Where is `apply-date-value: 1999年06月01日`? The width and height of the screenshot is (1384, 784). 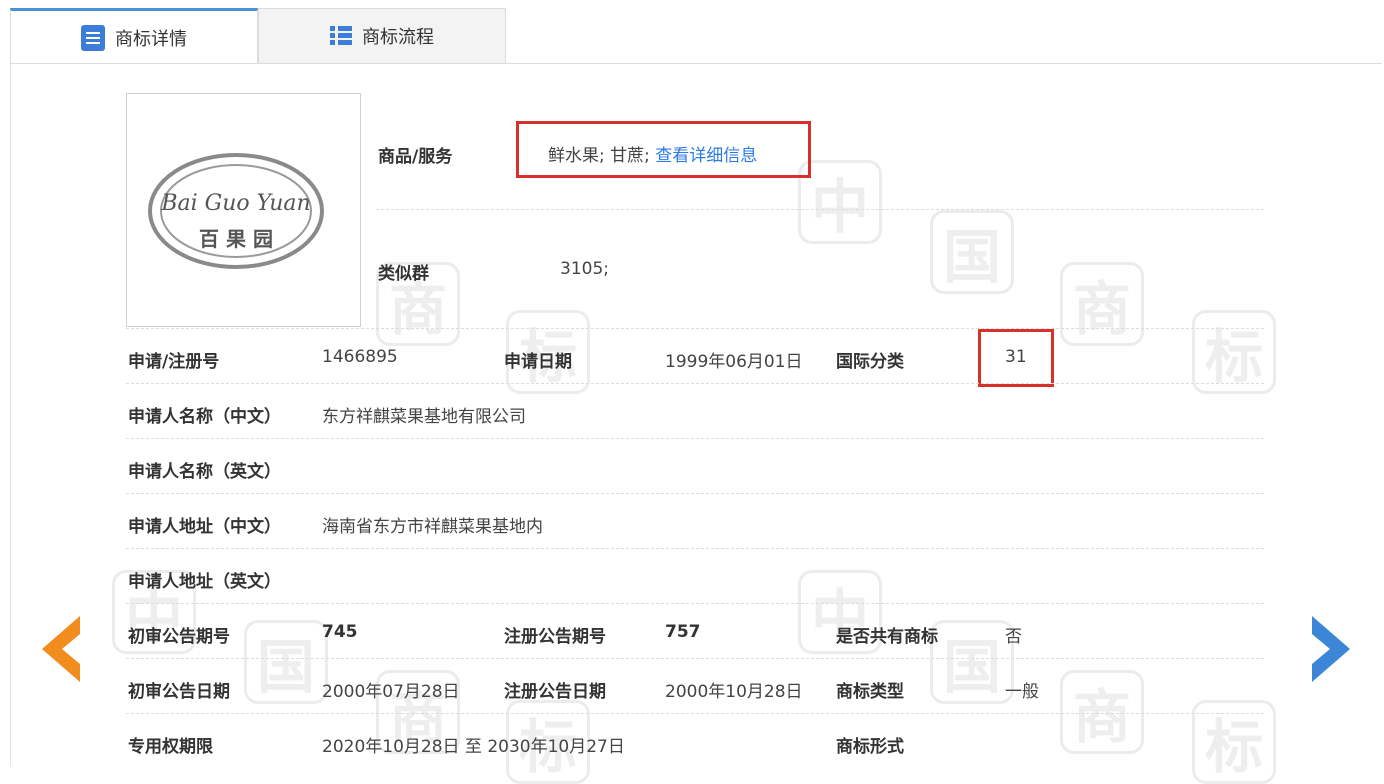
apply-date-value: 1999年06月01日 is located at coordinates (734, 362).